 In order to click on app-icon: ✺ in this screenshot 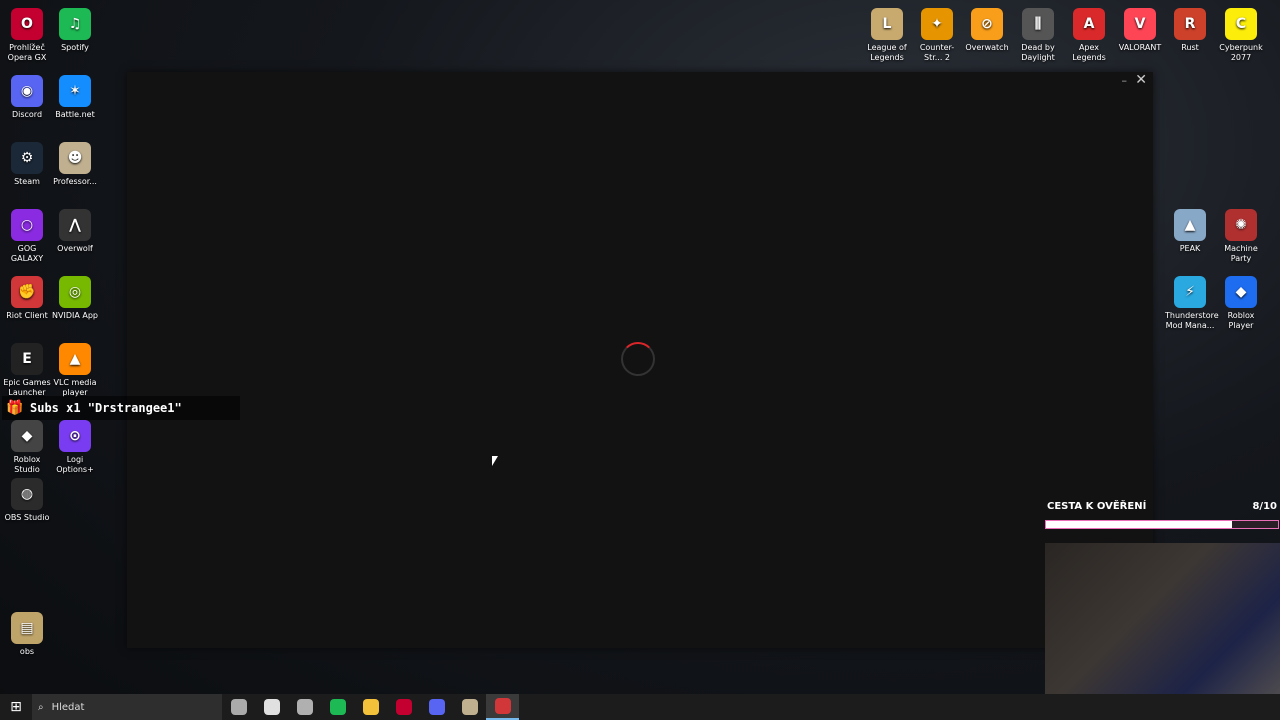, I will do `click(1241, 225)`.